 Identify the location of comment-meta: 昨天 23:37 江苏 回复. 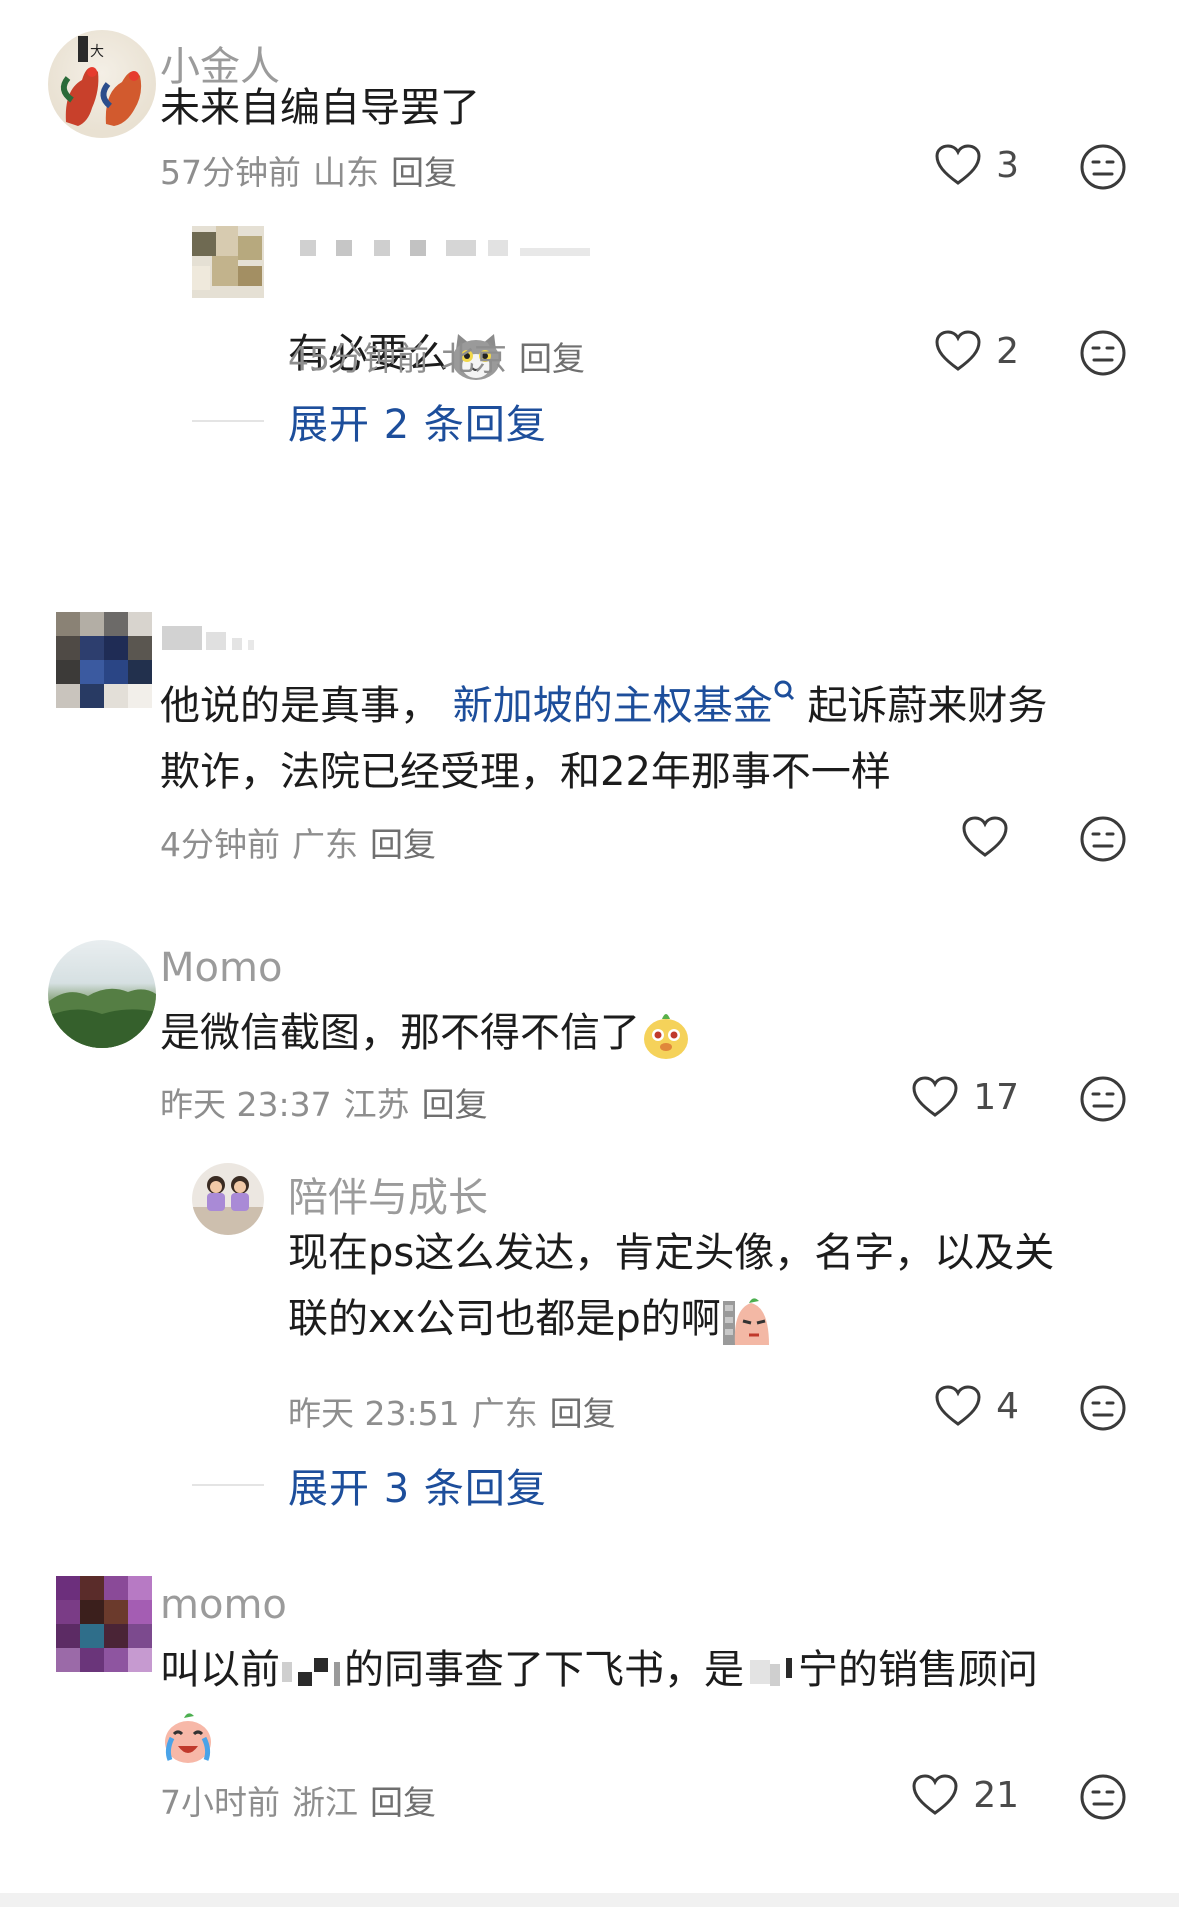
(330, 1102).